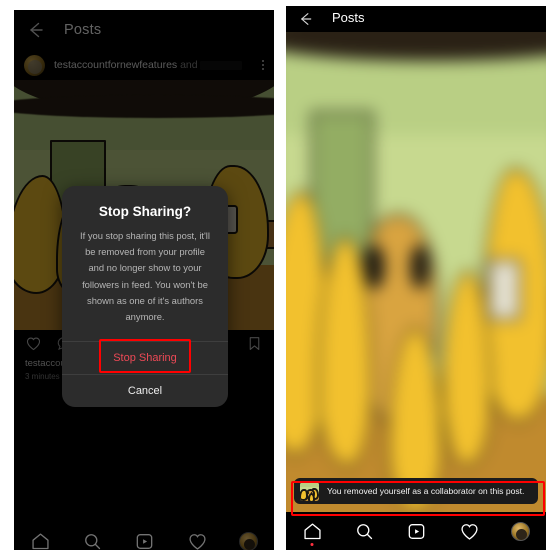 The height and width of the screenshot is (560, 560). What do you see at coordinates (312, 544) in the screenshot?
I see `home-badge` at bounding box center [312, 544].